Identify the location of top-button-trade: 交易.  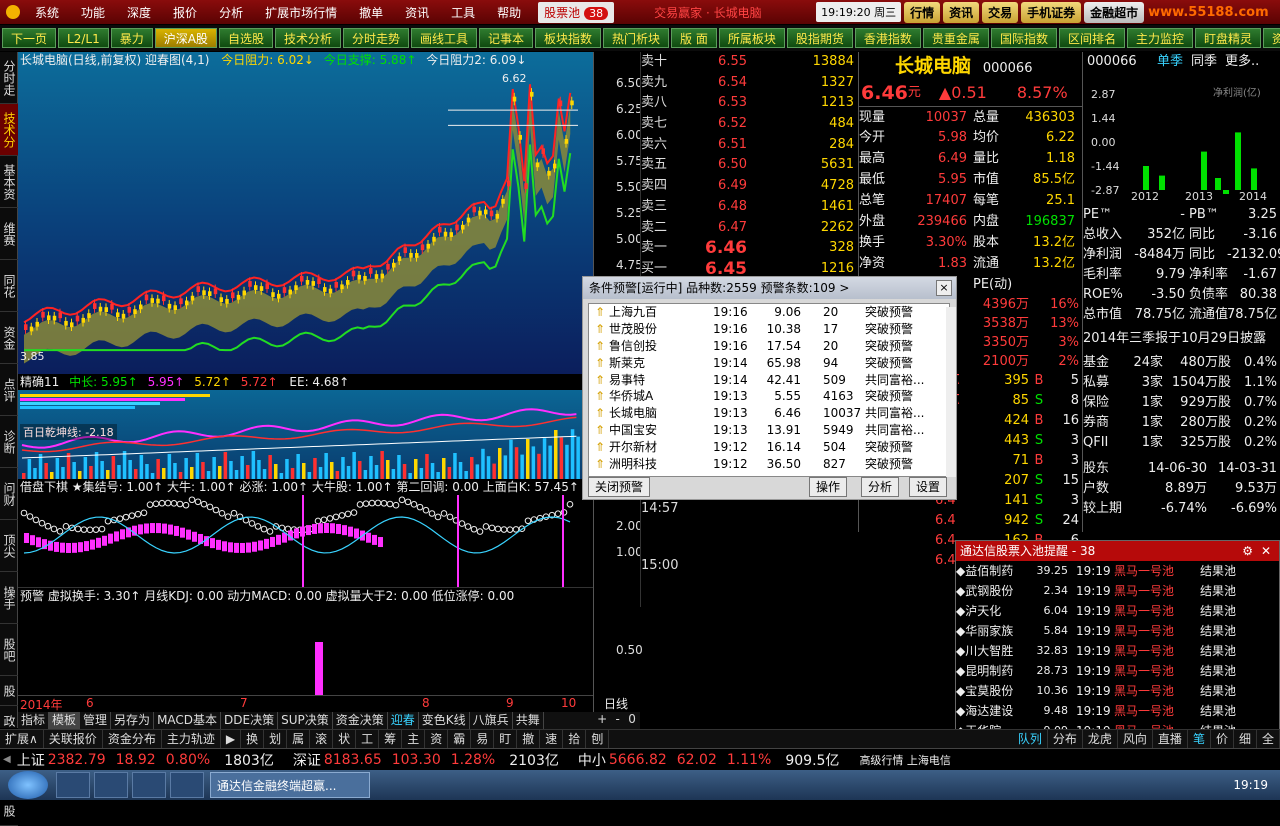
(1000, 12).